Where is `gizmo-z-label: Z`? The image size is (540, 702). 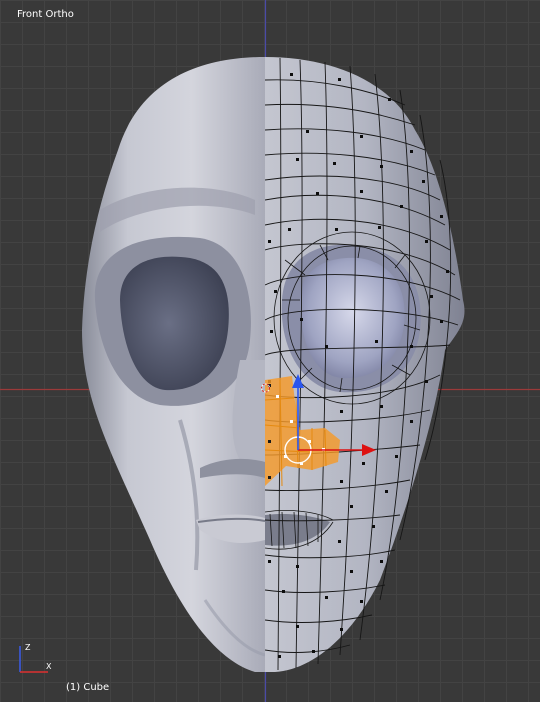
gizmo-z-label: Z is located at coordinates (28, 647).